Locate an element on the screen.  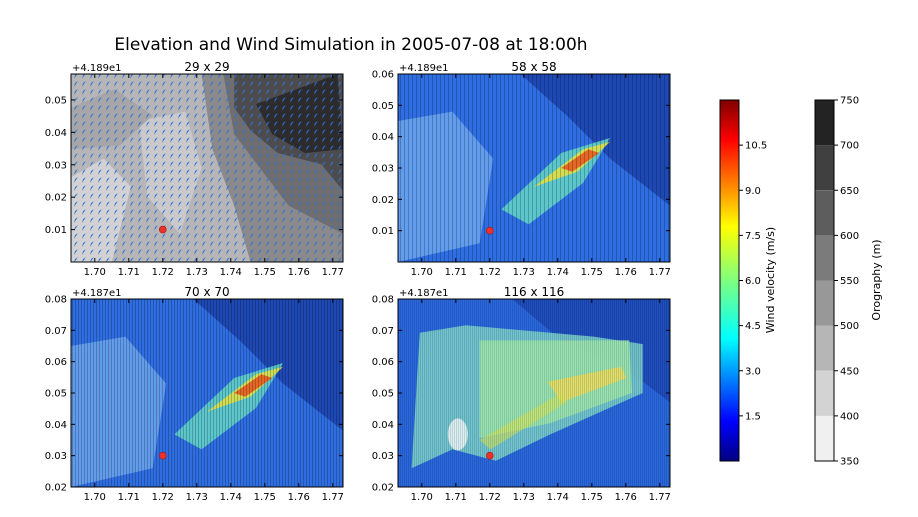
colorbar-tick-label: 3.0 is located at coordinates (753, 371).